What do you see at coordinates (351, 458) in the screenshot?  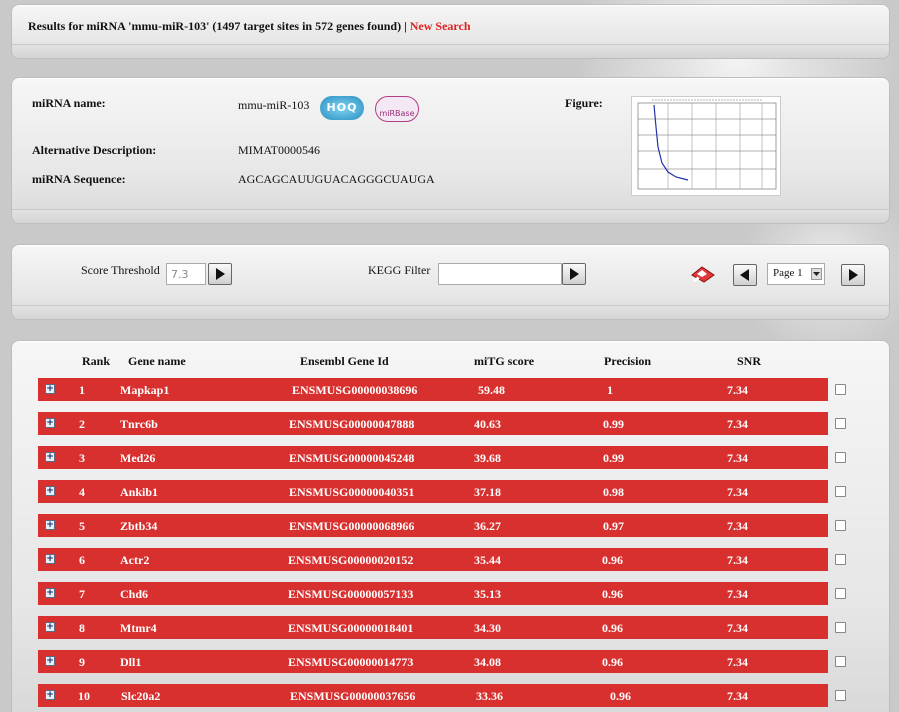 I see `cell-ensembl-id: ENSMUSG00000045248` at bounding box center [351, 458].